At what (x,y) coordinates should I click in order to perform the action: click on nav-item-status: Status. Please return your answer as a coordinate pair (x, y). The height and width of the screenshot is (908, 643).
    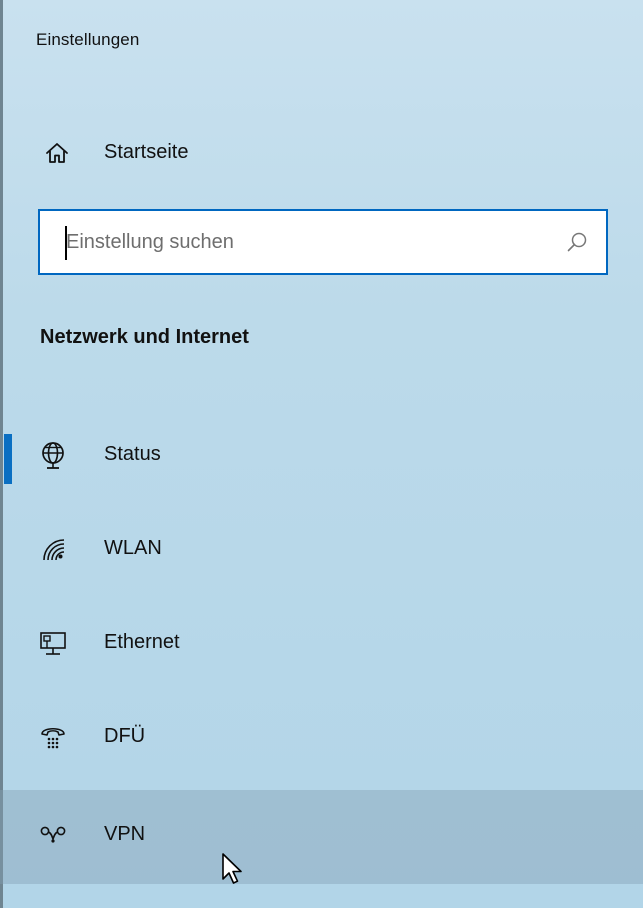
    Looking at the image, I should click on (321, 455).